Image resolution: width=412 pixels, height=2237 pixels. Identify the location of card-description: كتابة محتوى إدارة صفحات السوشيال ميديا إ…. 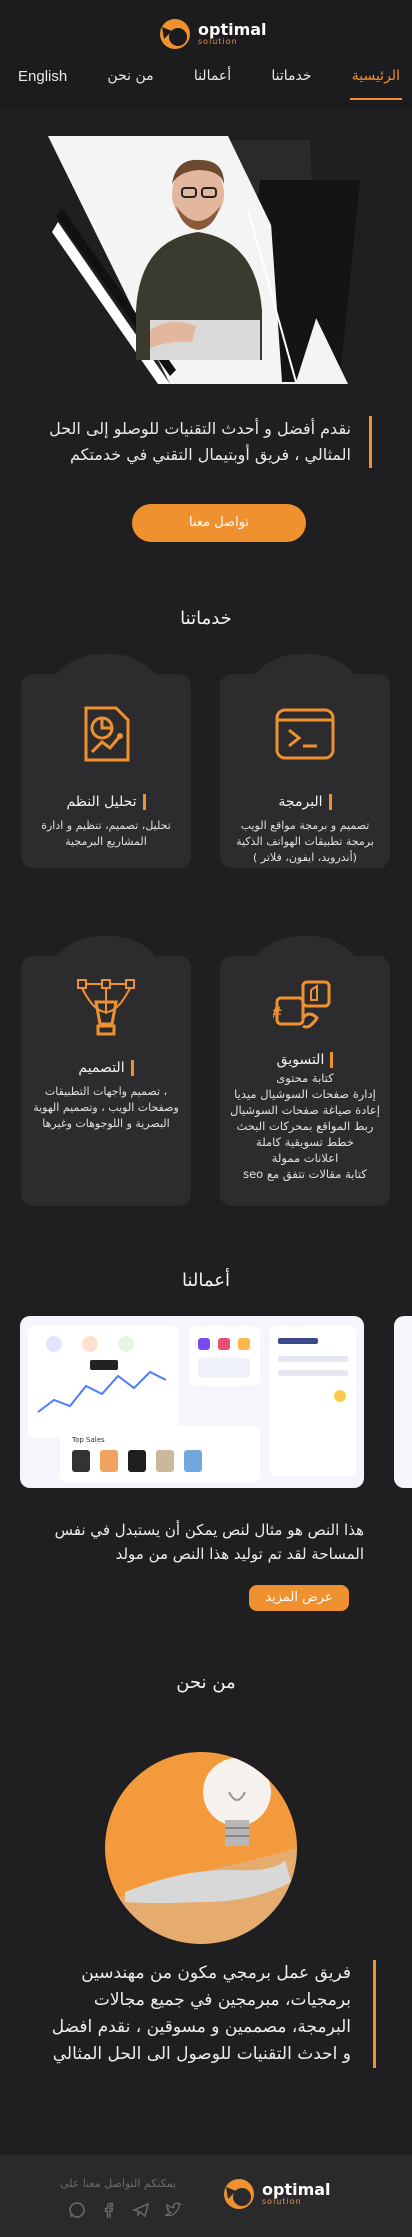
(305, 1126).